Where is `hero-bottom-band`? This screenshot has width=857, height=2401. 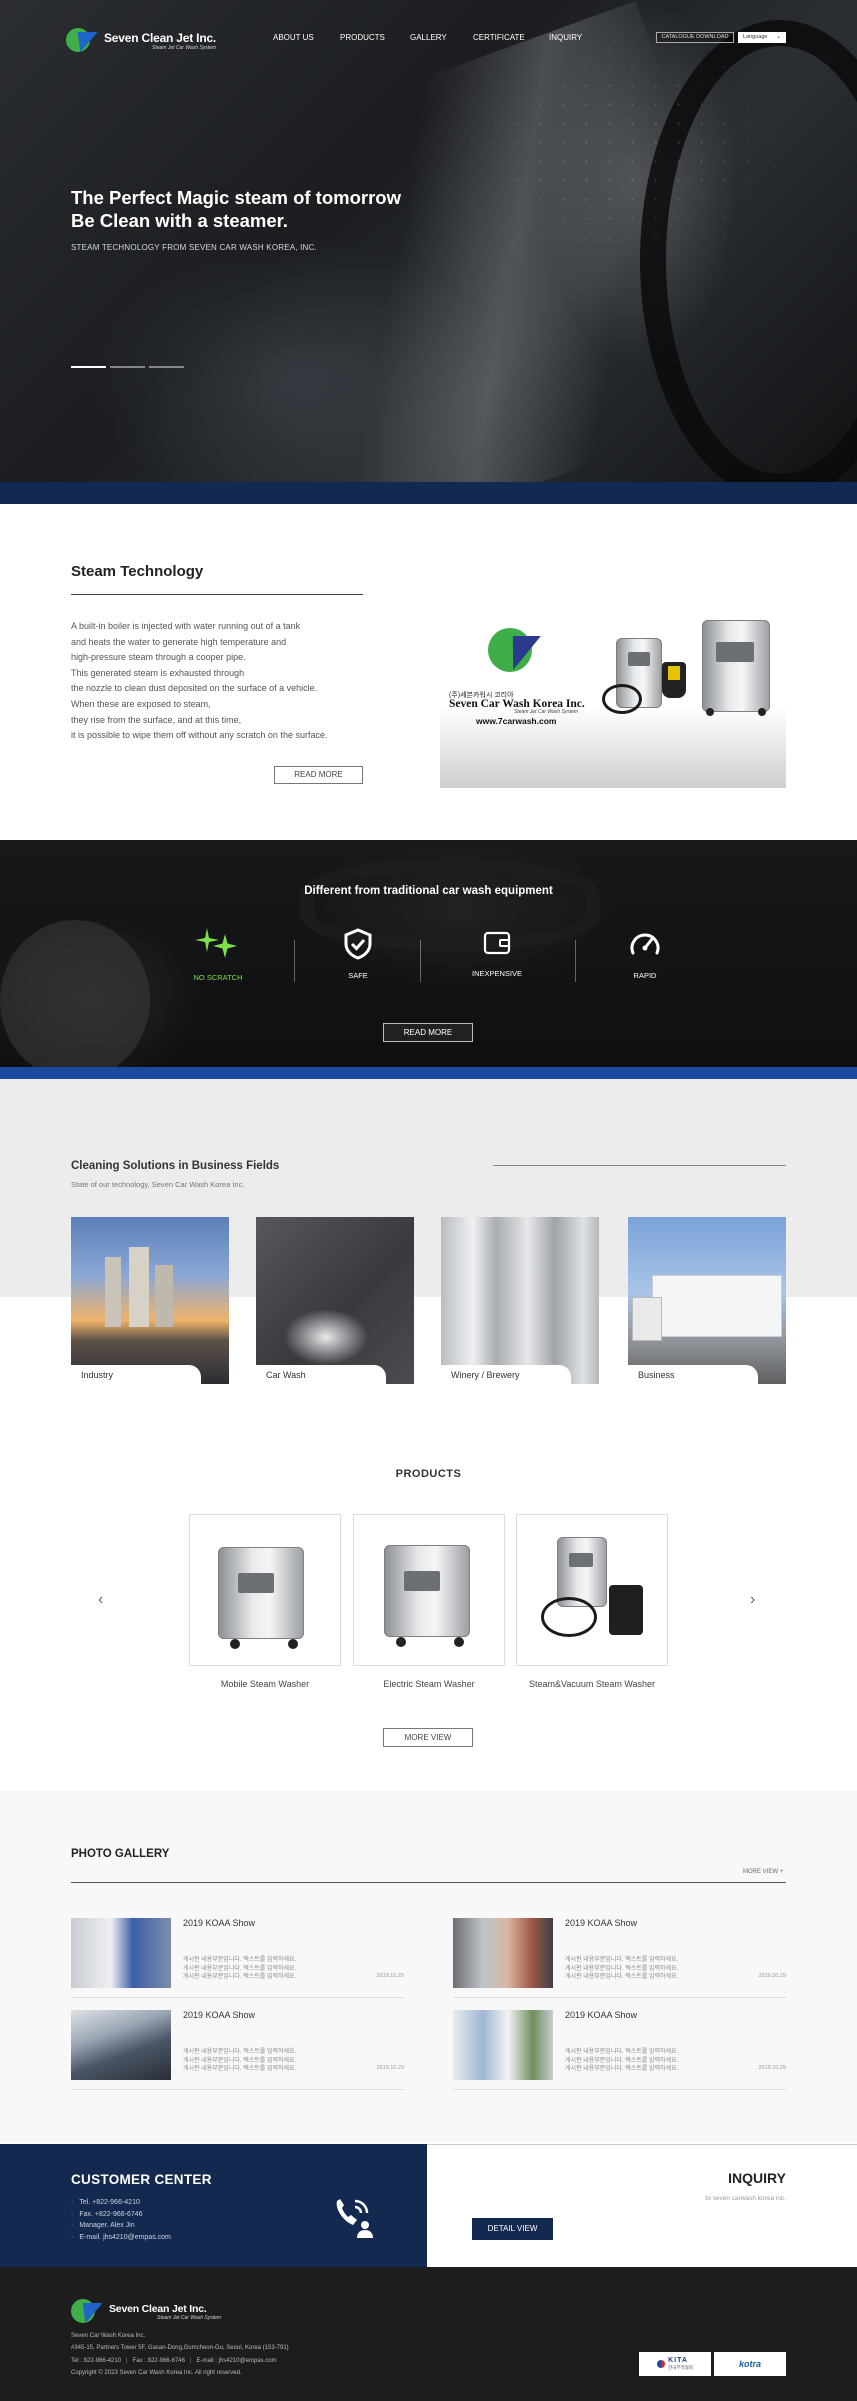
hero-bottom-band is located at coordinates (428, 493).